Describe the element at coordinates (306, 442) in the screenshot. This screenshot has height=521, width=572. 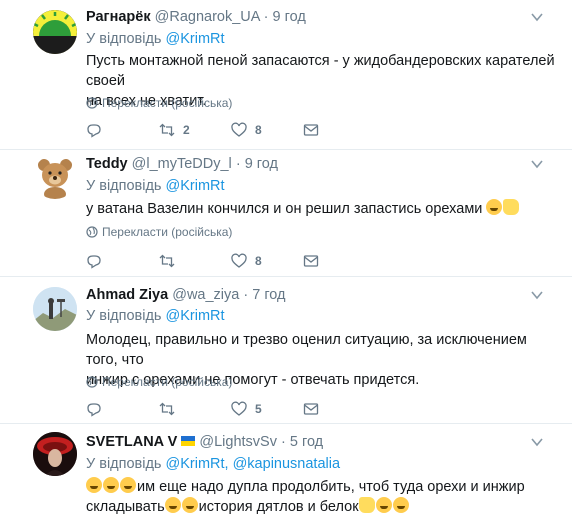
I see `timestamp: 5 год` at that location.